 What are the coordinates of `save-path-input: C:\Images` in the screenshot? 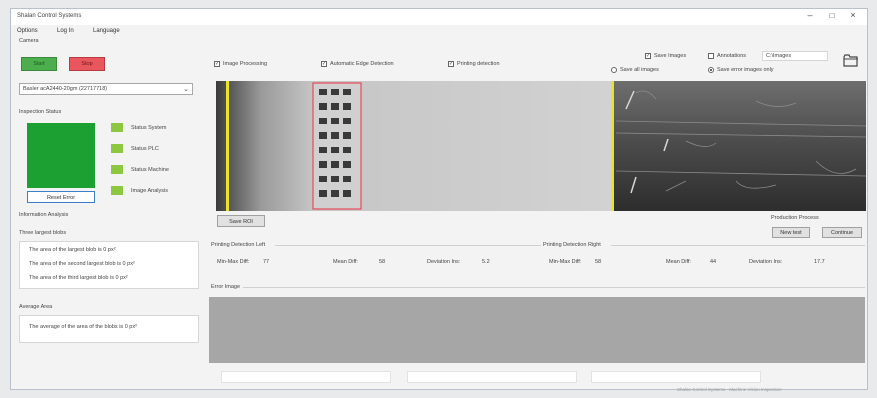 It's located at (795, 56).